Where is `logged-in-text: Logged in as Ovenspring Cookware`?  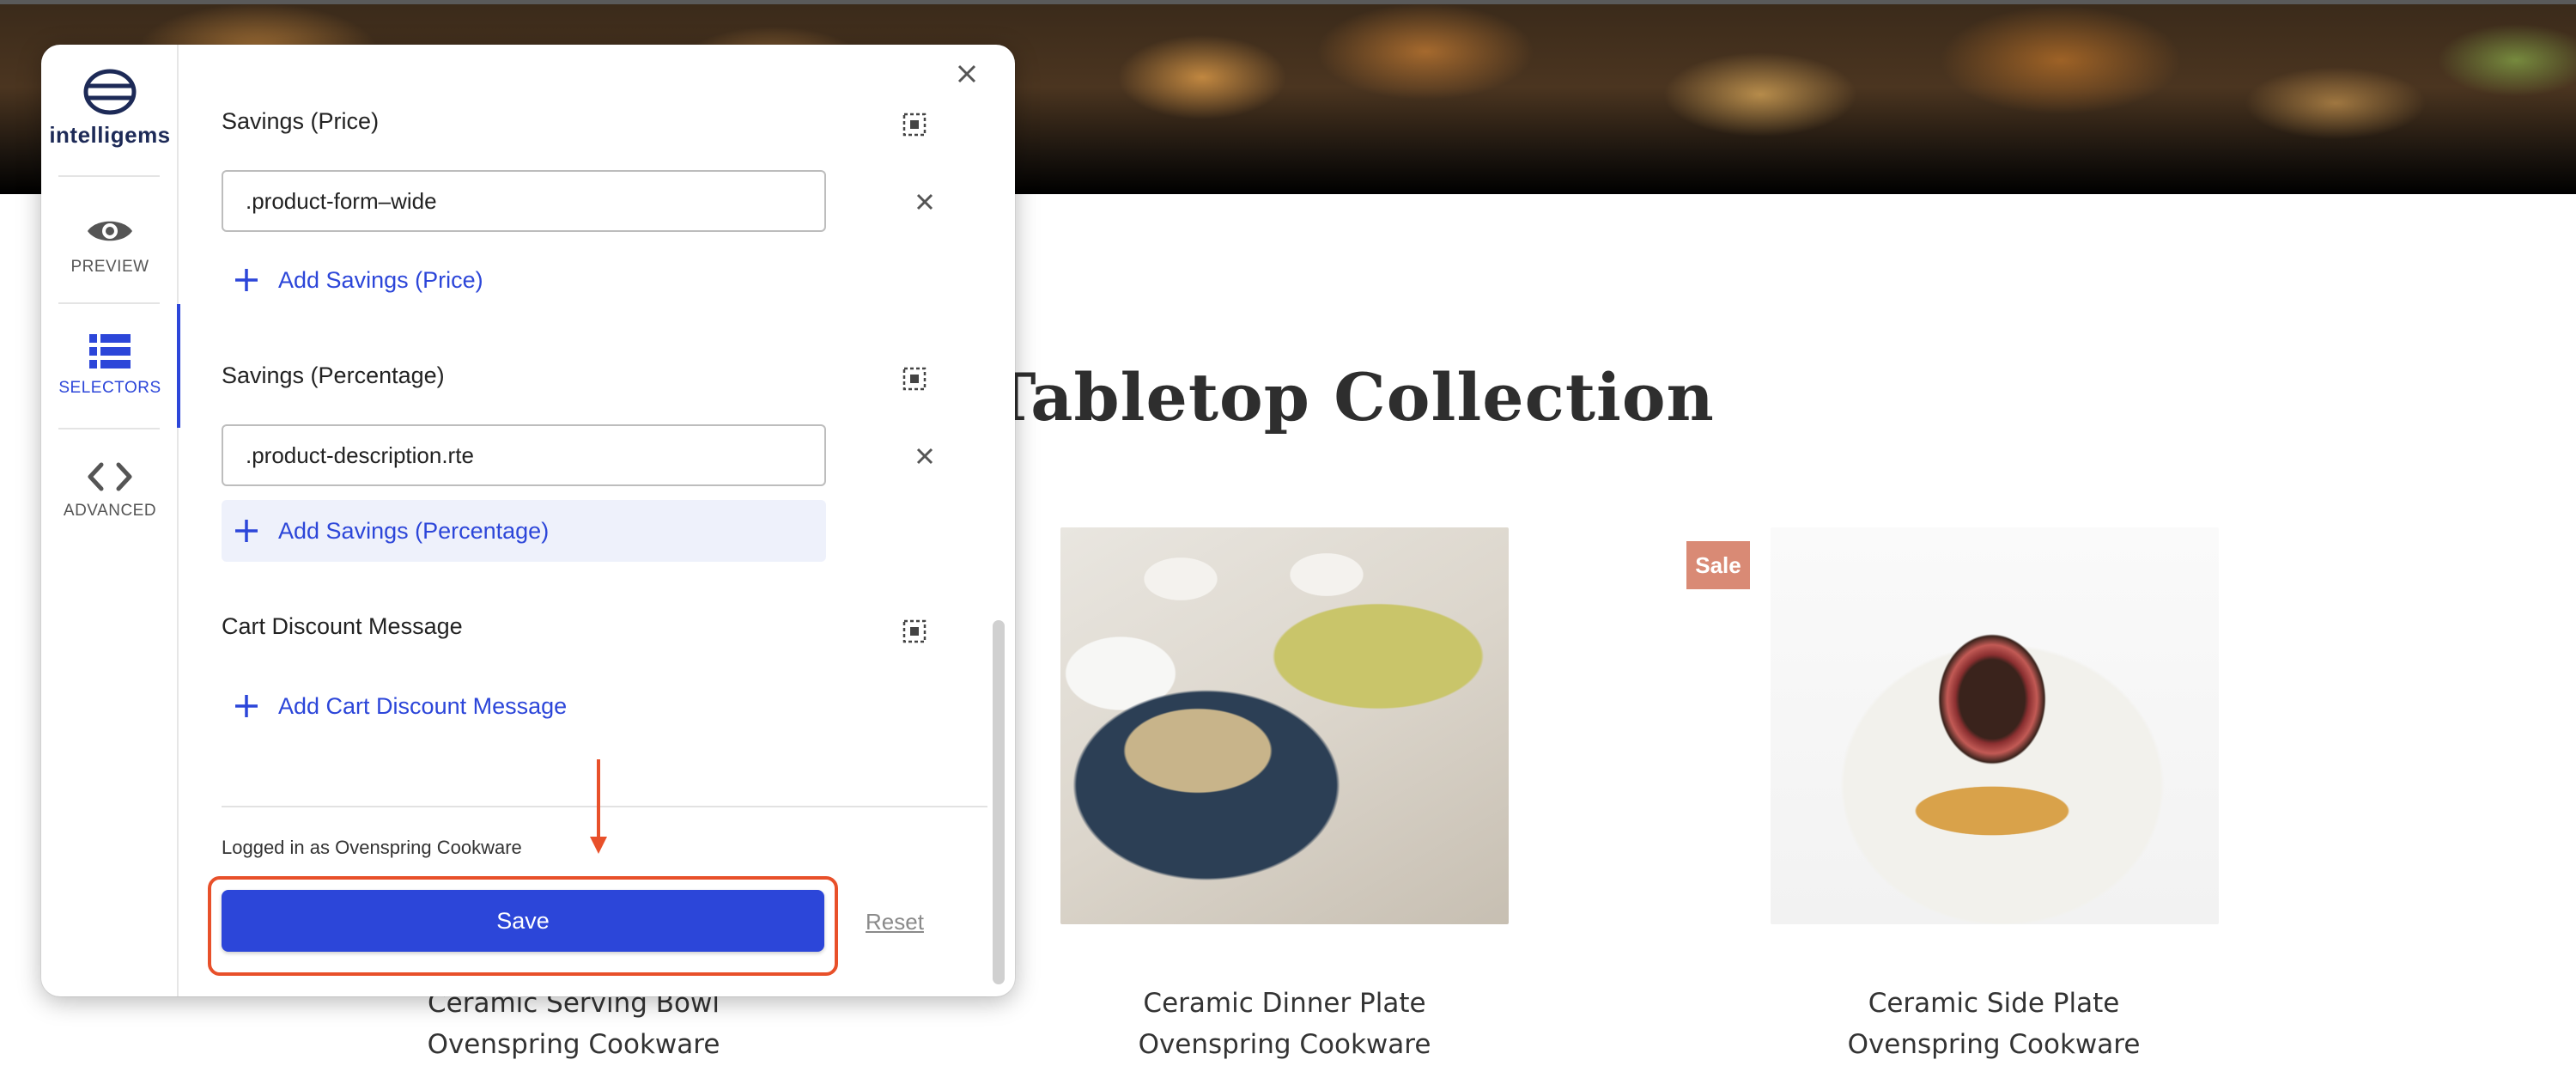
logged-in-text: Logged in as Ovenspring Cookware is located at coordinates (372, 847).